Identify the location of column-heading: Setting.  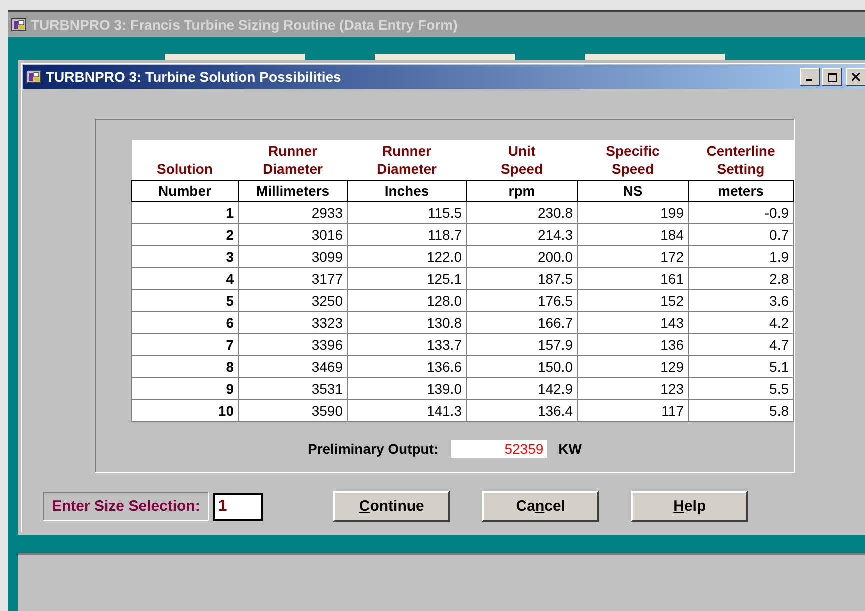
(741, 169).